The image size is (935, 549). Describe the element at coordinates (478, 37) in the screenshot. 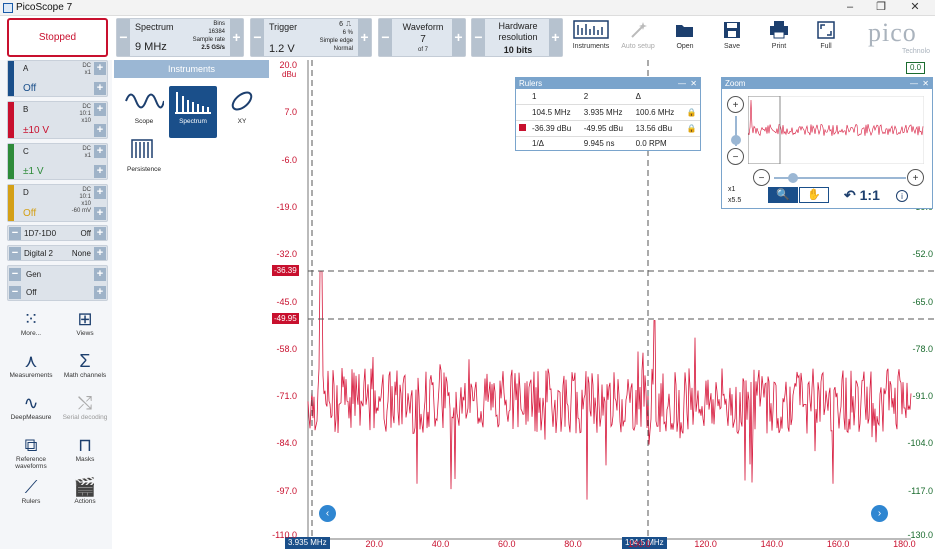

I see `resolution-minus-button: −` at that location.